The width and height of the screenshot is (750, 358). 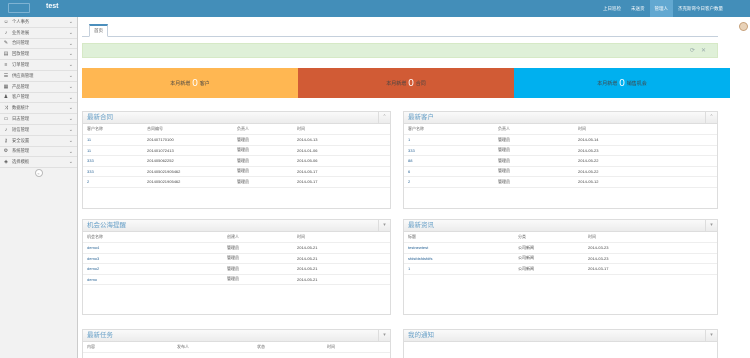 I want to click on sidebar-item-7: ♟ 客户管理 ⌄, so click(x=38, y=98).